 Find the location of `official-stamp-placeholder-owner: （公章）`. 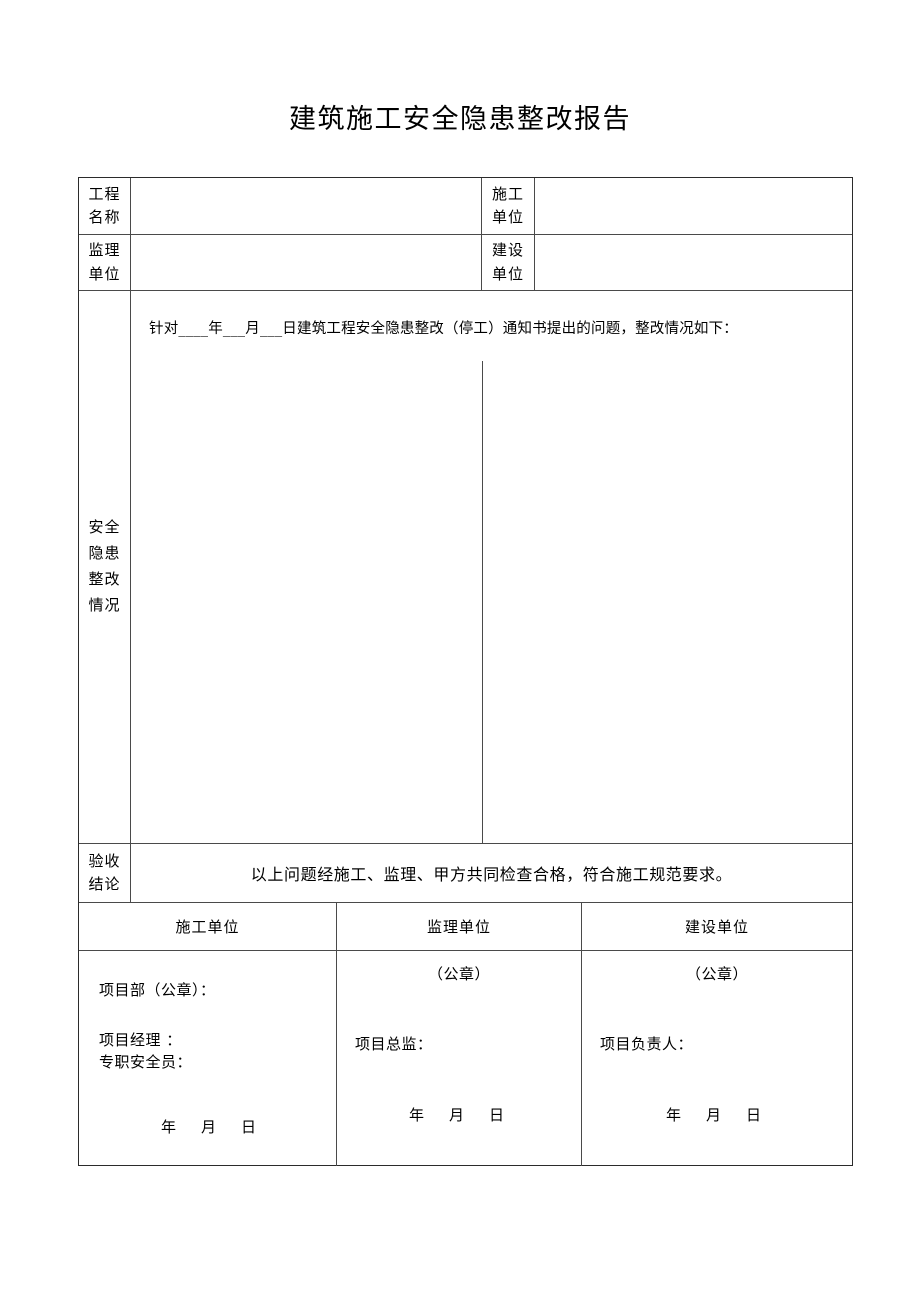

official-stamp-placeholder-owner: （公章） is located at coordinates (716, 974).